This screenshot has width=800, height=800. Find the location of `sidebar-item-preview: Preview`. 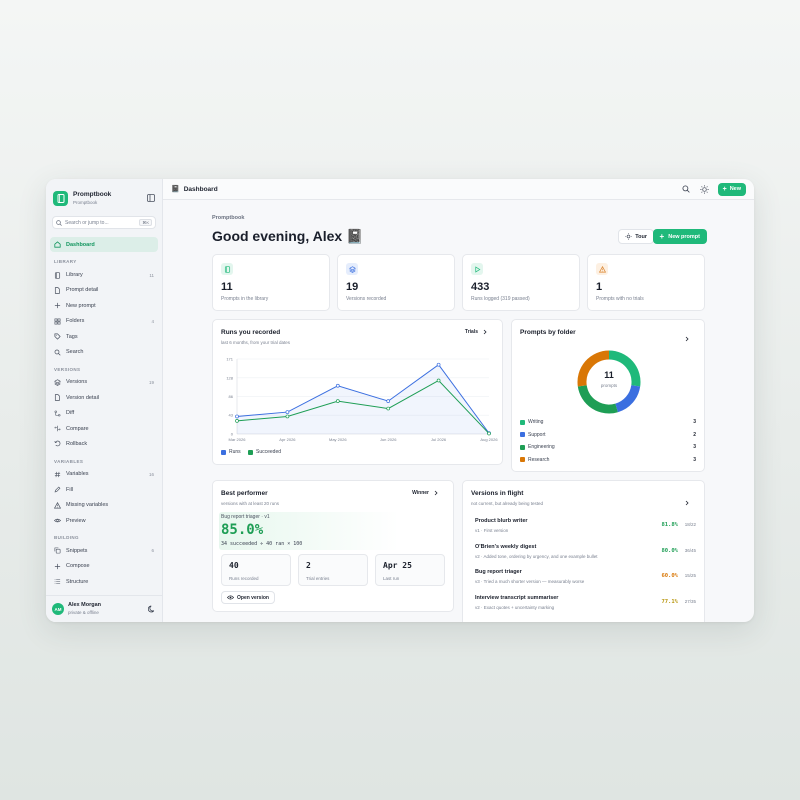

sidebar-item-preview: Preview is located at coordinates (104, 520).